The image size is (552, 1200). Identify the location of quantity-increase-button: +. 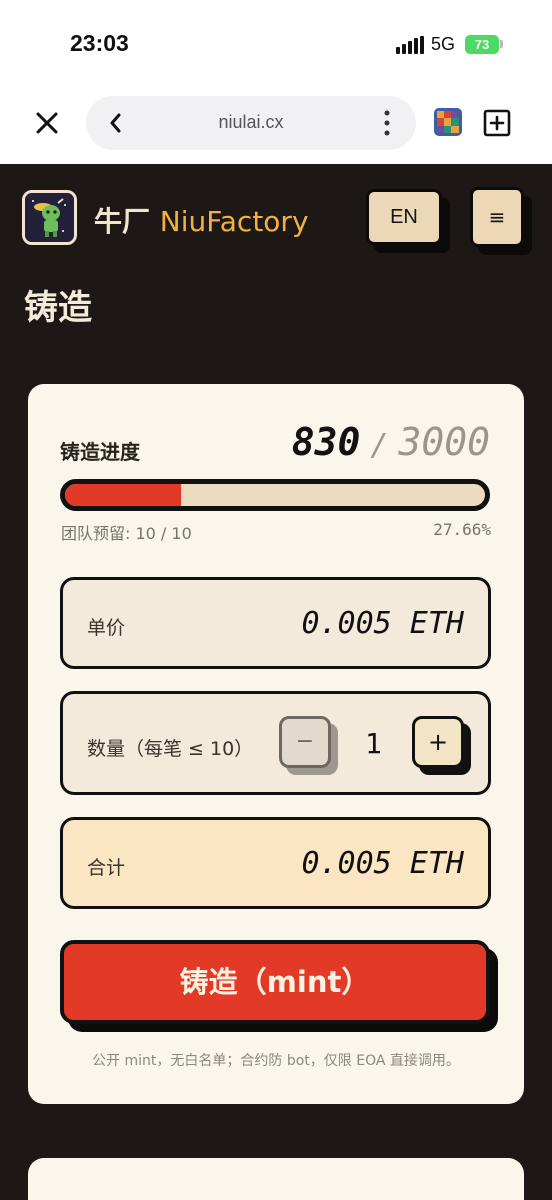
(438, 742).